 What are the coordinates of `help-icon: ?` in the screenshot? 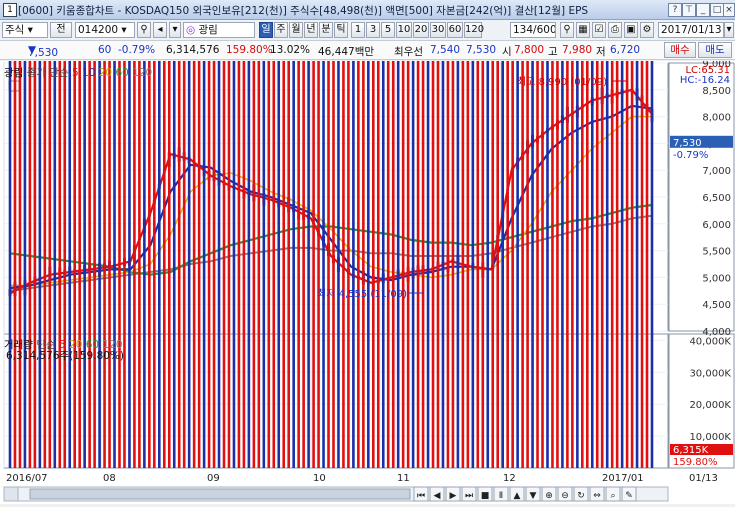 It's located at (675, 10).